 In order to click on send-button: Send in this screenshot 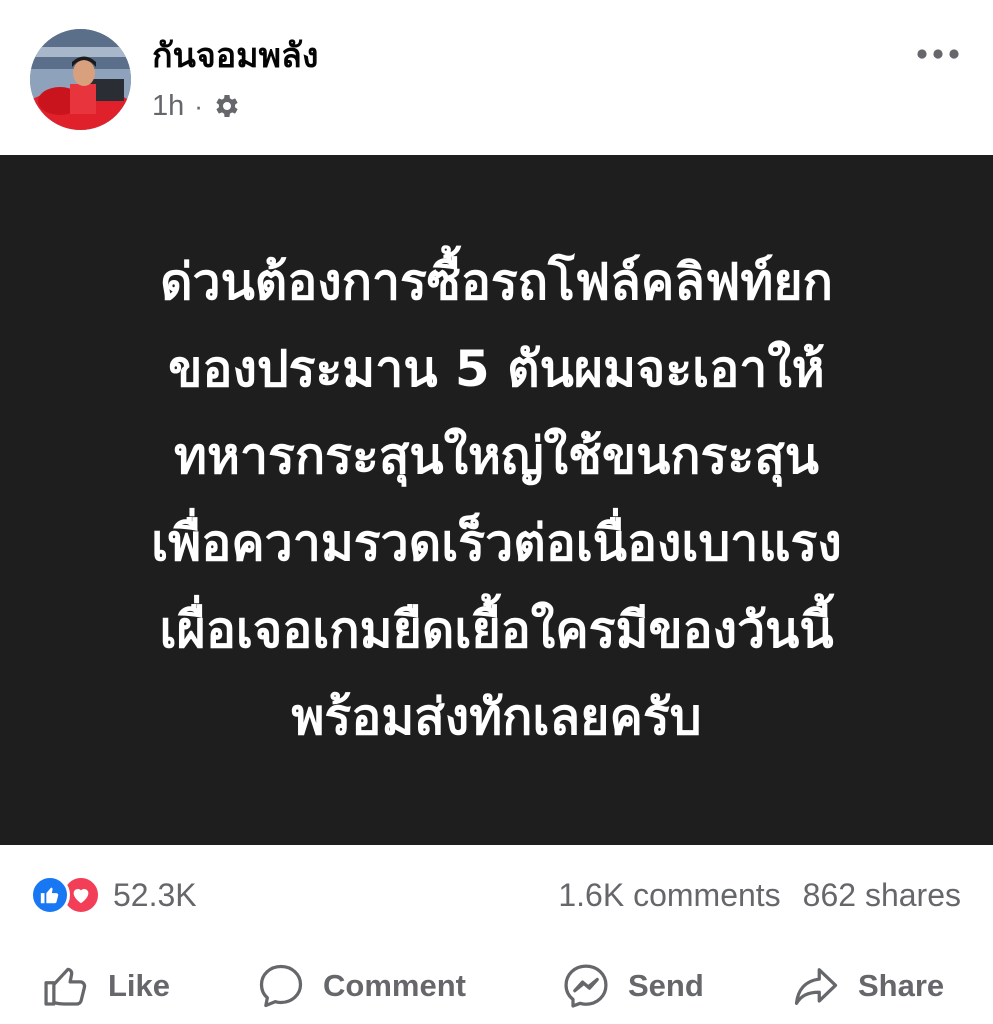, I will do `click(632, 986)`.